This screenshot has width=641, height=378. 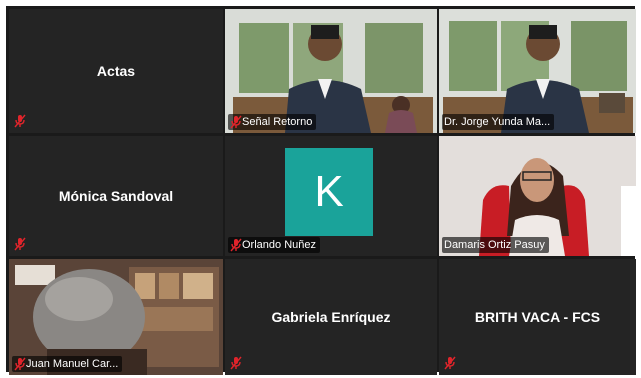 I want to click on participant-tile-senal-retorno: Señal Retorno, so click(x=331, y=71).